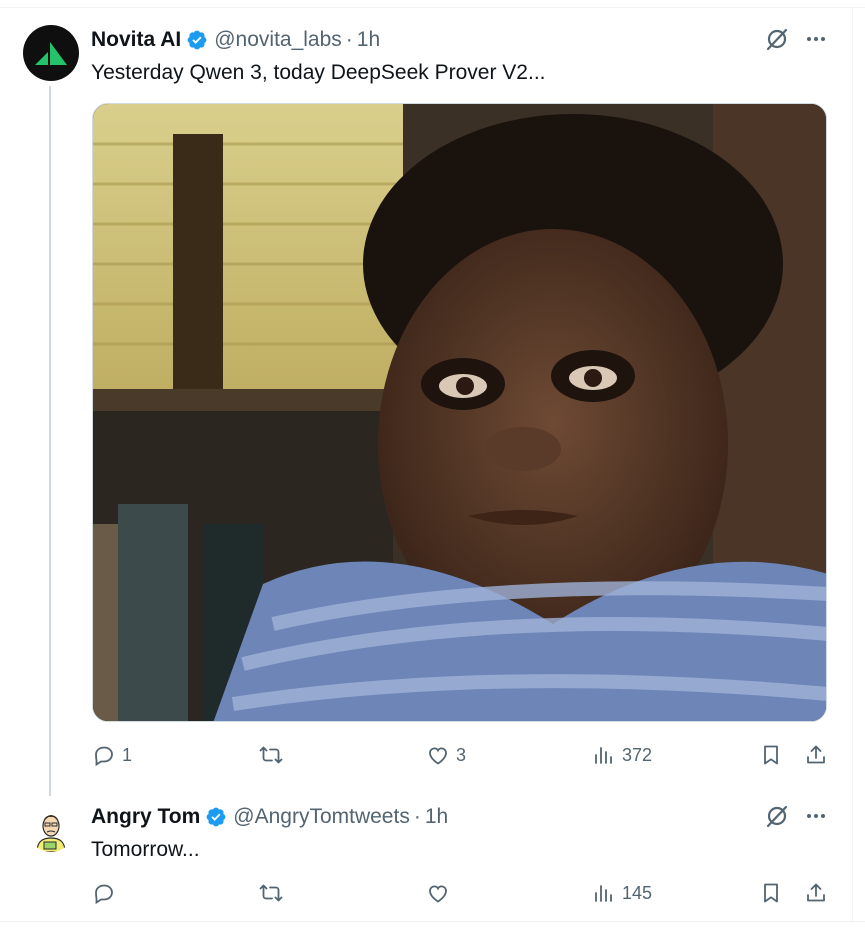 The width and height of the screenshot is (865, 929). I want to click on divider-bottom, so click(432, 921).